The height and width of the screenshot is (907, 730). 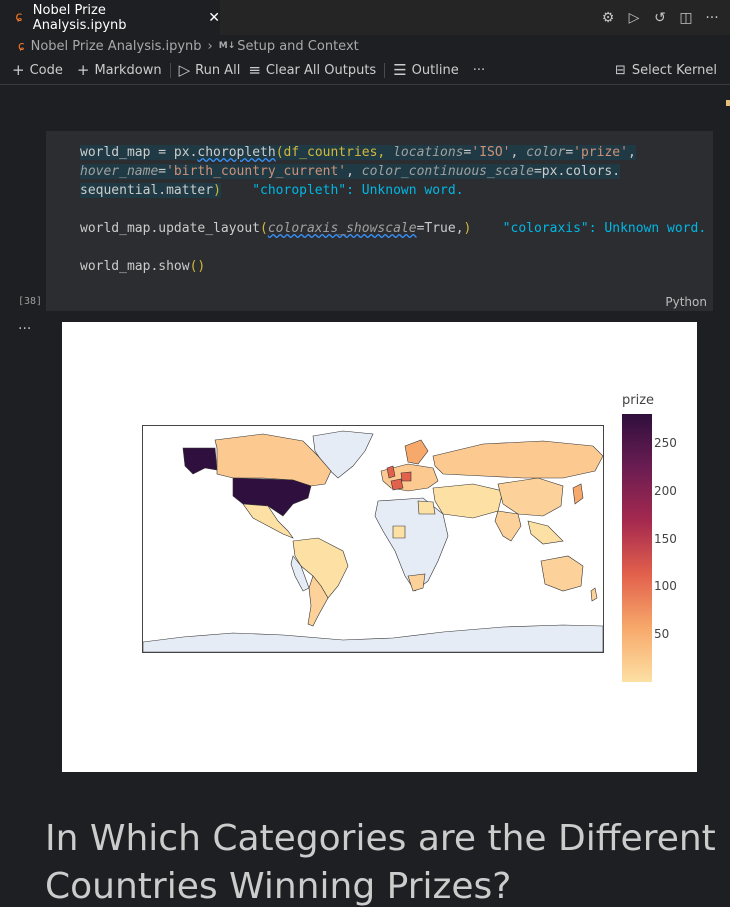 I want to click on clear-outputs-label: Clear All Outputs, so click(x=321, y=70).